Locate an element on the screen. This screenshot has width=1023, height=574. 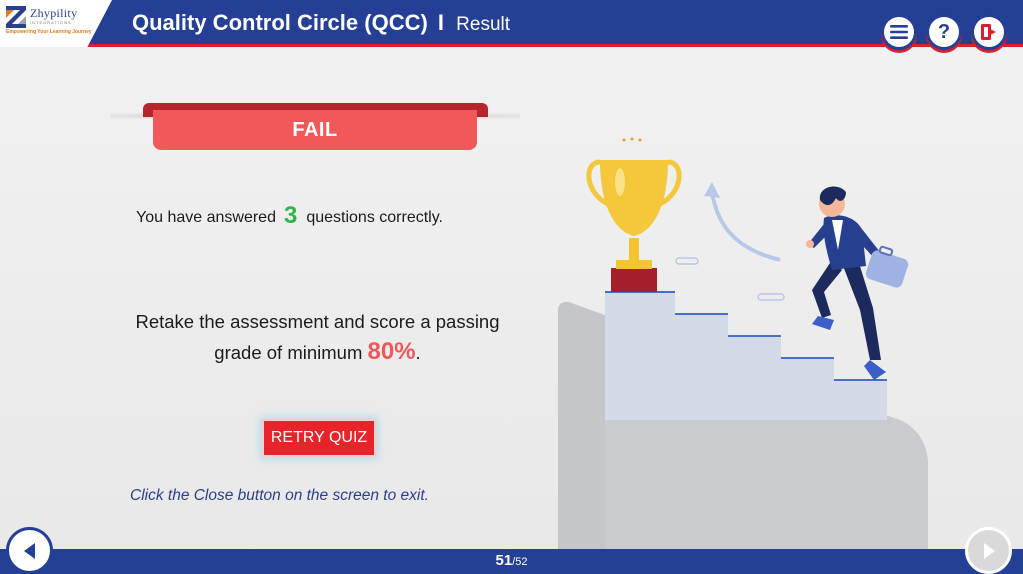
chevron-right-icon is located at coordinates (989, 550).